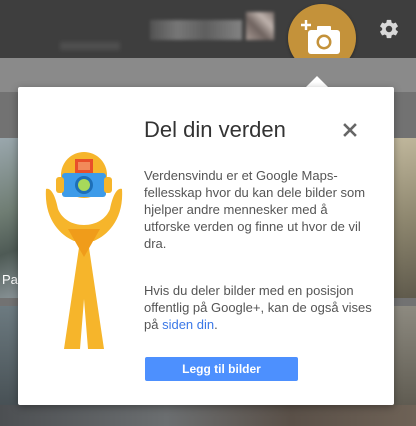 Image resolution: width=416 pixels, height=426 pixels. What do you see at coordinates (208, 415) in the screenshot?
I see `background-photo-bottom-strip` at bounding box center [208, 415].